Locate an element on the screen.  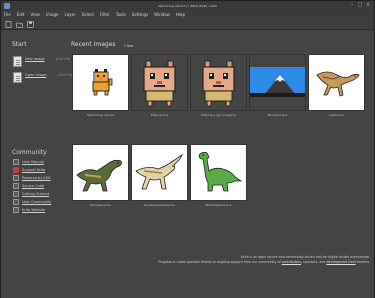
recent-caption: Mountain.kra is located at coordinates (277, 115).